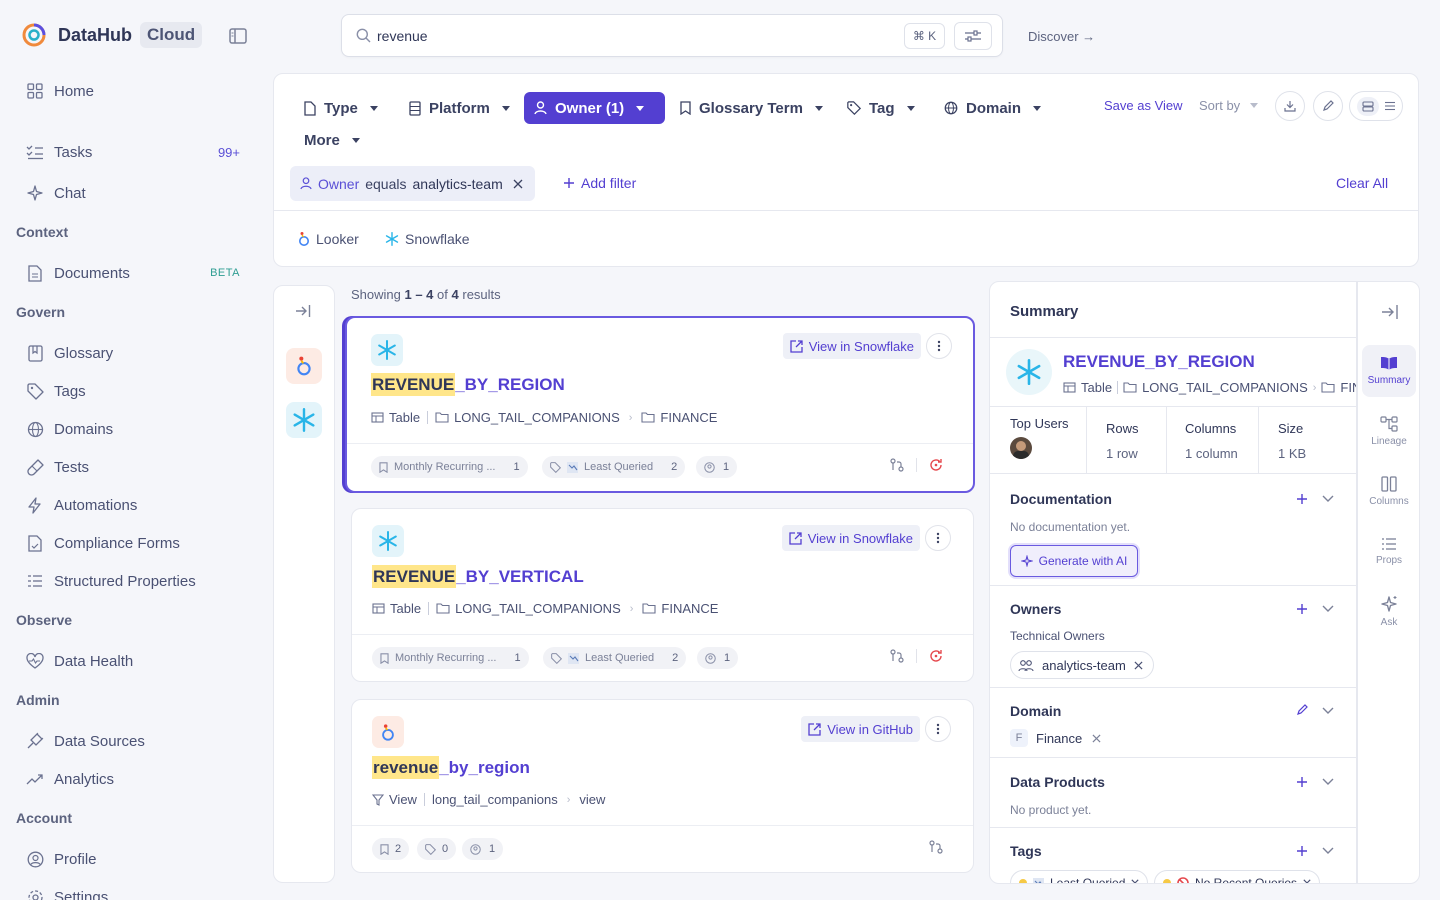 The height and width of the screenshot is (900, 1440). What do you see at coordinates (672, 35) in the screenshot?
I see `search-bar: revenue ⌘ K` at bounding box center [672, 35].